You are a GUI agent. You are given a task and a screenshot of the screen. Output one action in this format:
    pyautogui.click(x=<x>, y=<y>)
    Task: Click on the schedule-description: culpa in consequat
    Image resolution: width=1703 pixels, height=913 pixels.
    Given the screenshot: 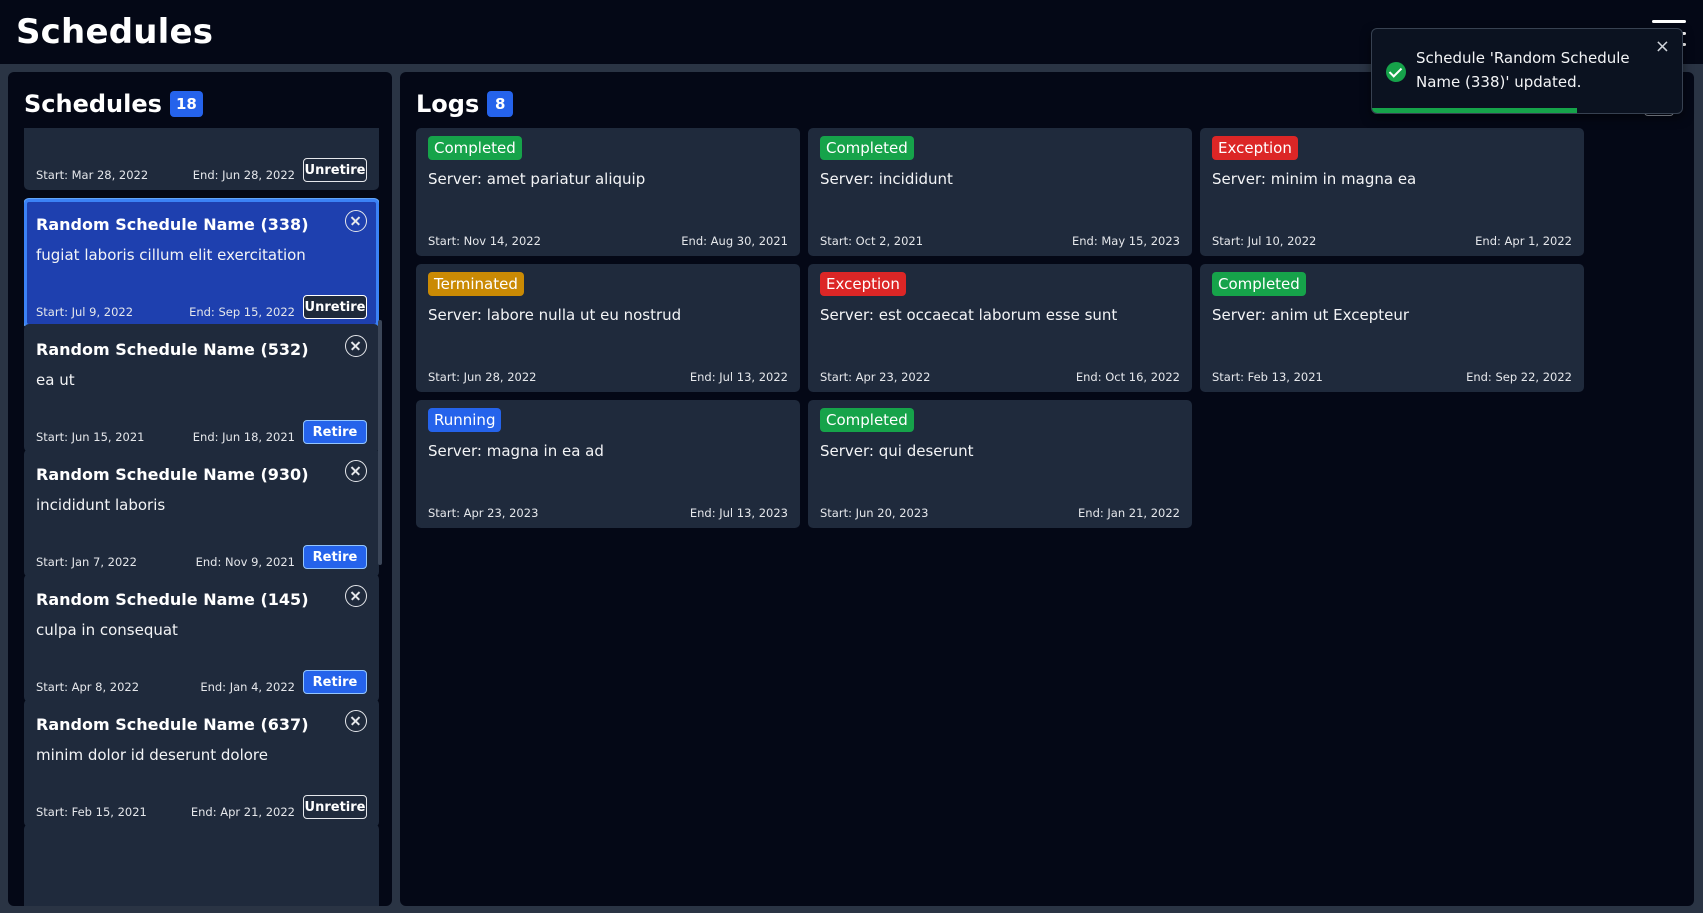 What is the action you would take?
    pyautogui.click(x=107, y=630)
    